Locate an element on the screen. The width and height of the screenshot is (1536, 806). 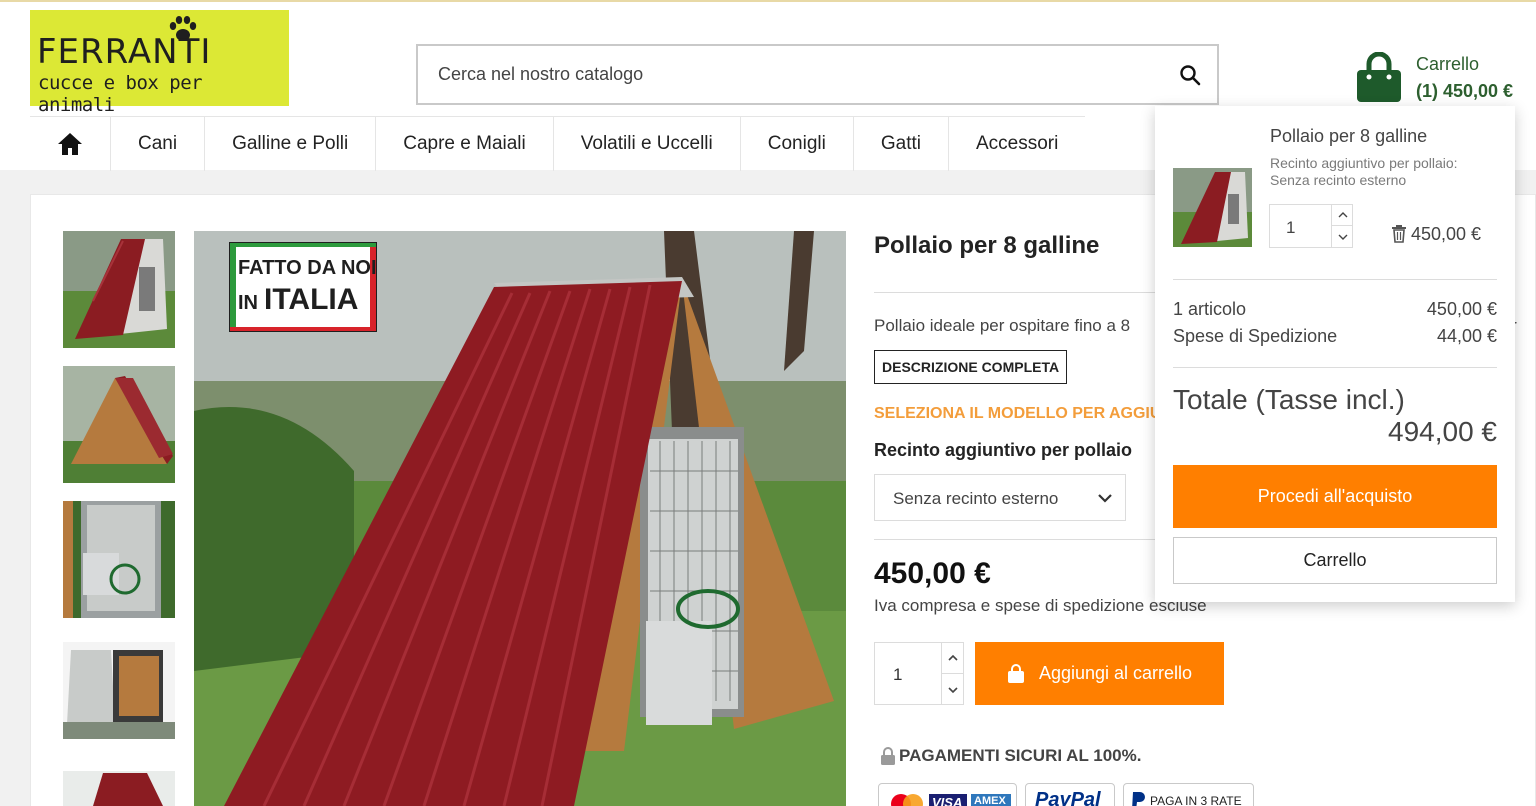
lock-icon is located at coordinates (888, 756).